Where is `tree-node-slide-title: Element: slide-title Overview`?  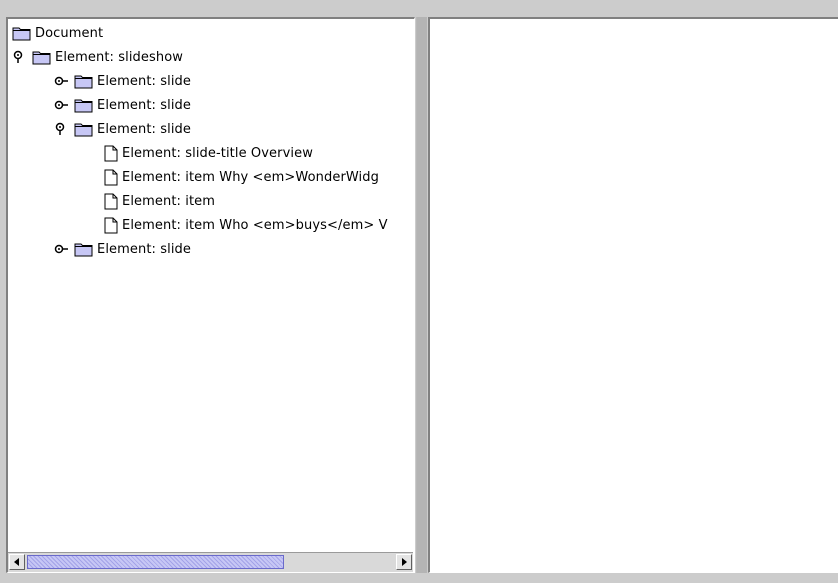 tree-node-slide-title: Element: slide-title Overview is located at coordinates (208, 153).